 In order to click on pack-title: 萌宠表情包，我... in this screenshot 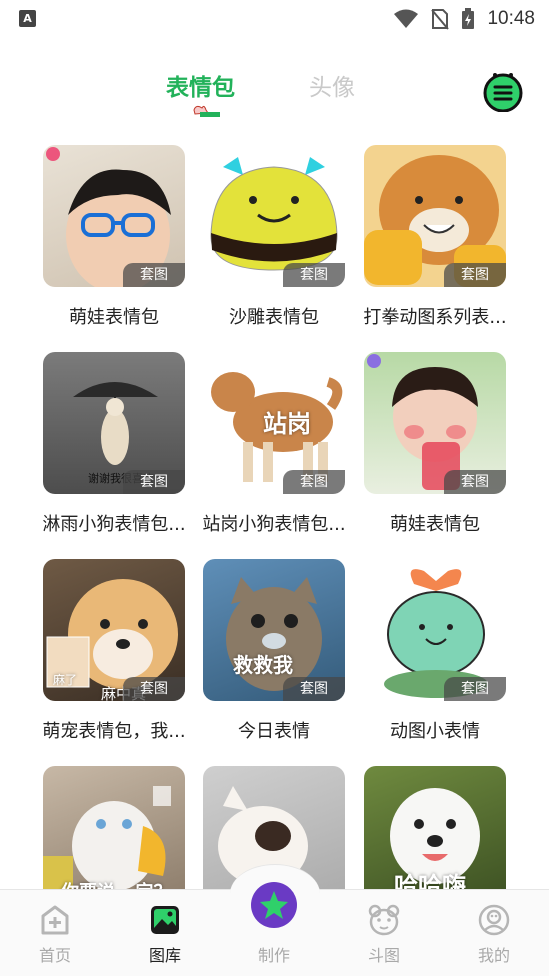, I will do `click(114, 731)`.